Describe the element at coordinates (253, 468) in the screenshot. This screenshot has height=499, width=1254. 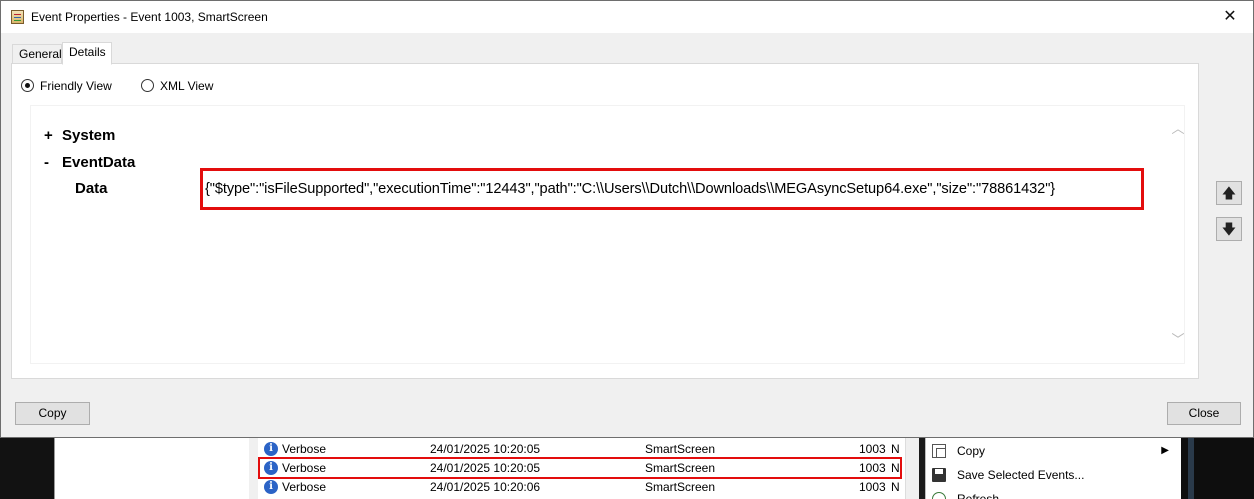
I see `splitter` at that location.